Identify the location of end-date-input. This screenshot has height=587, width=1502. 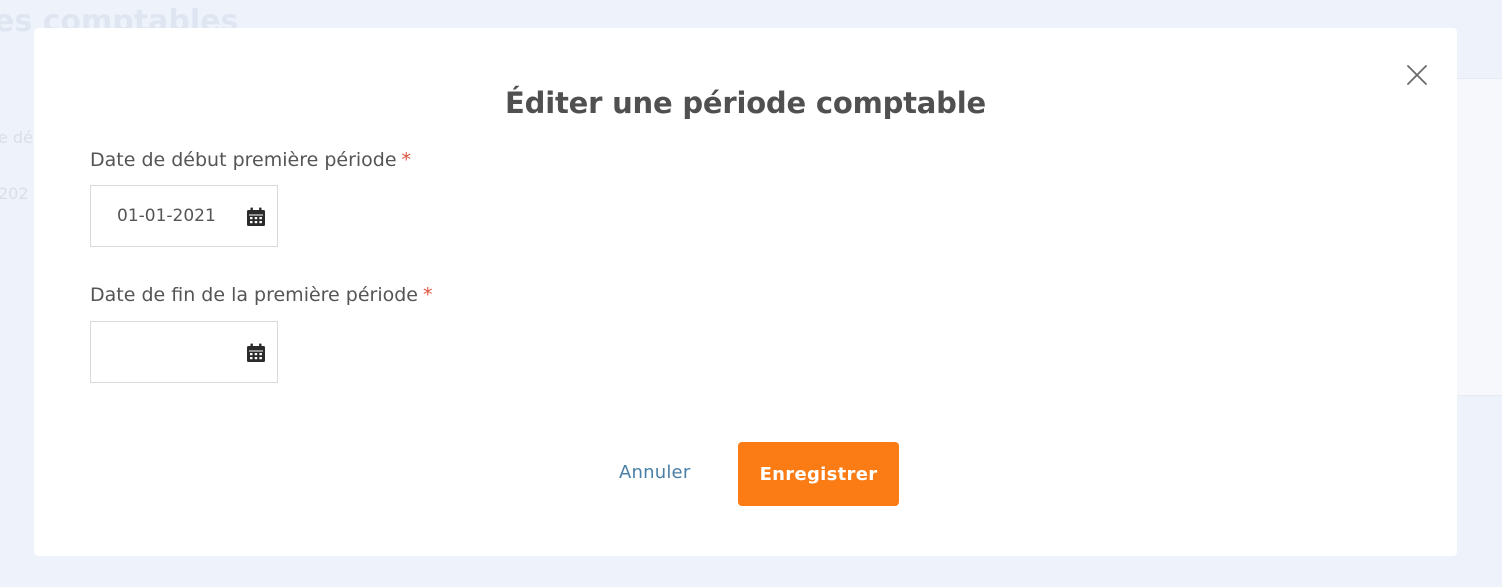
(166, 352).